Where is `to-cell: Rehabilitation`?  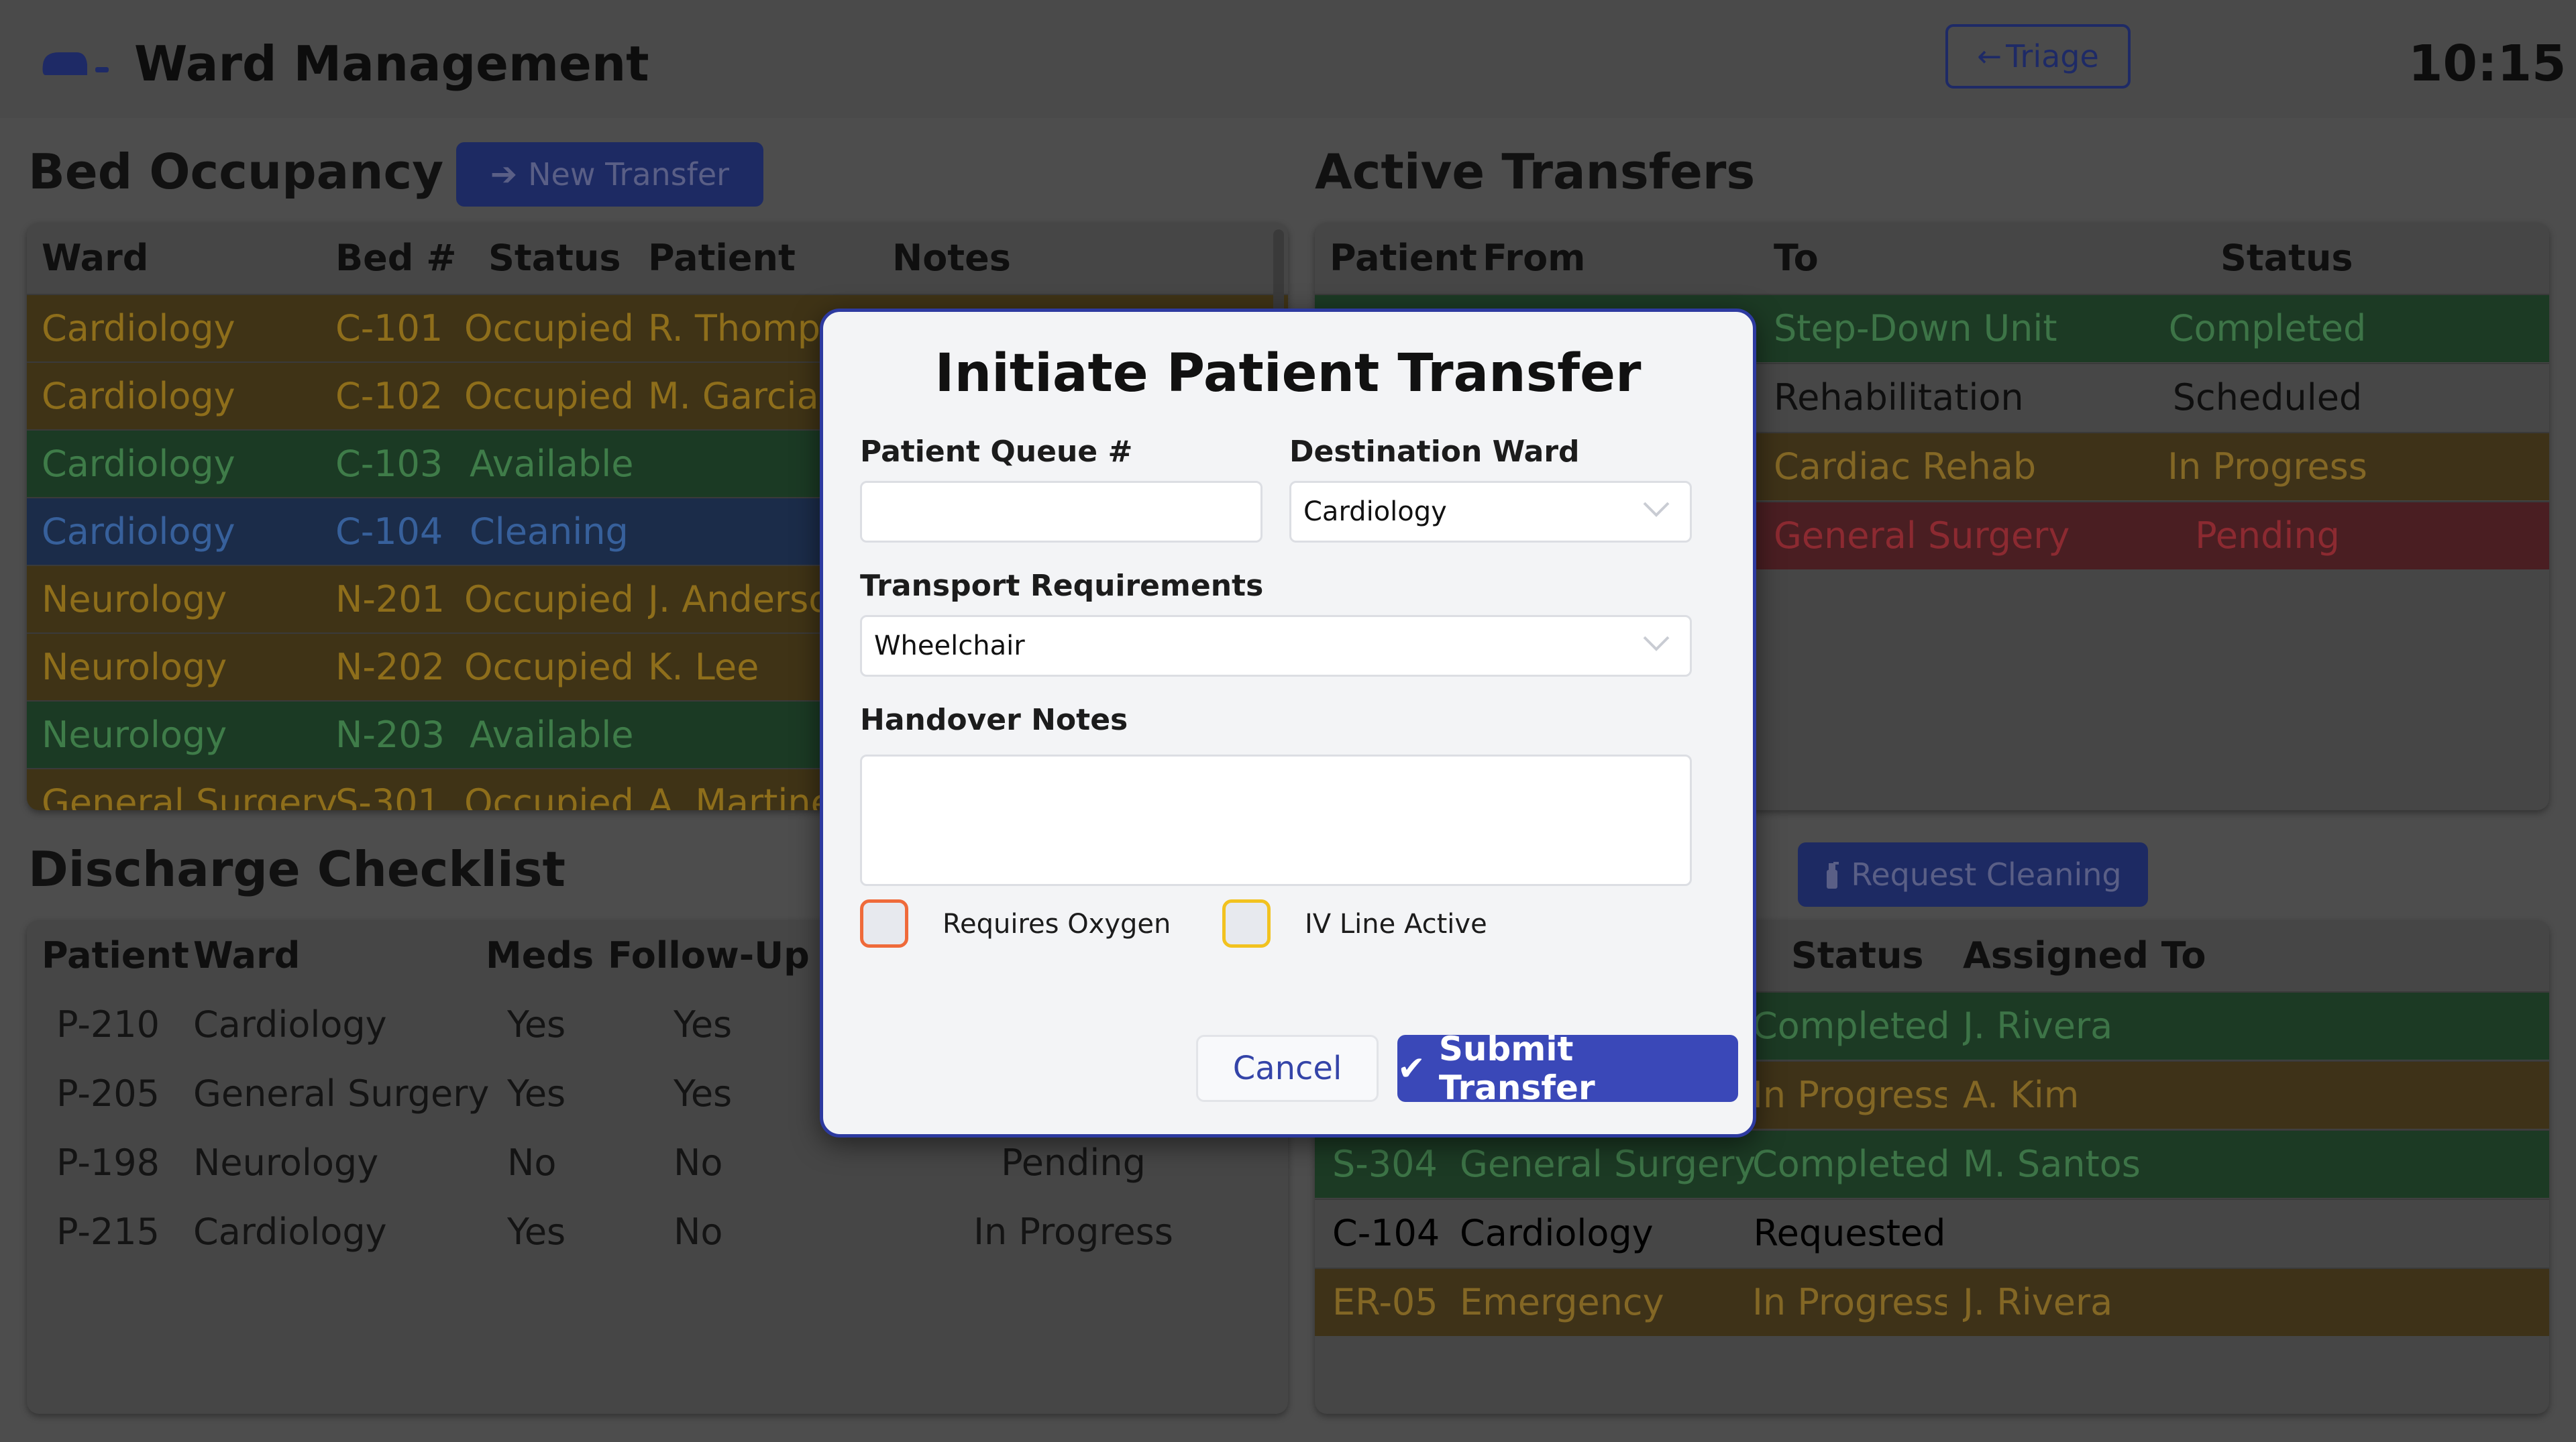
to-cell: Rehabilitation is located at coordinates (1899, 397).